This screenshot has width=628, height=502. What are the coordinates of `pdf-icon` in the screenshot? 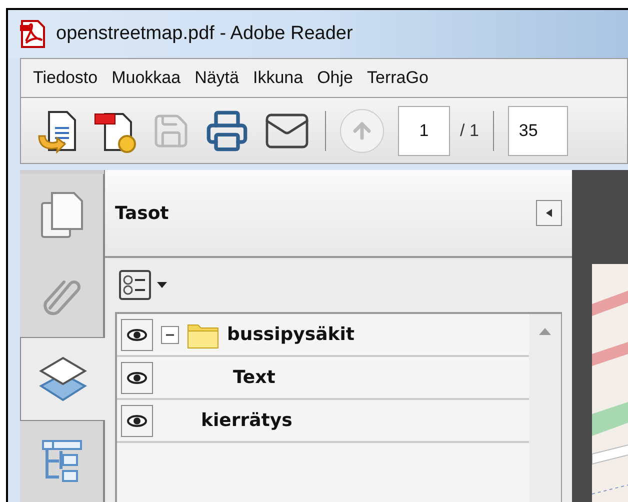 It's located at (33, 34).